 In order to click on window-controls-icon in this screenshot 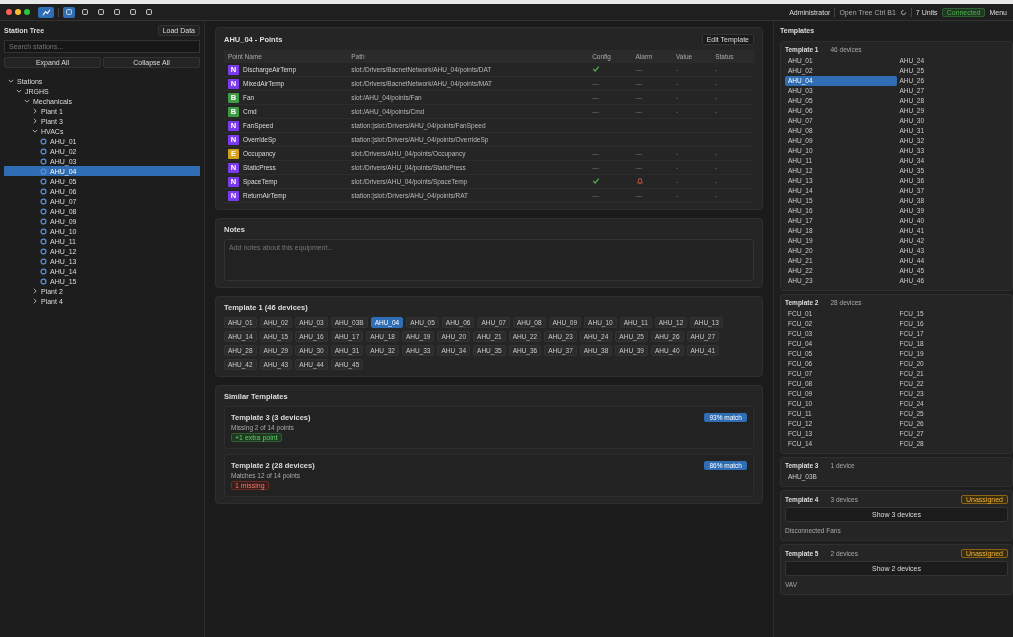, I will do `click(18, 12)`.